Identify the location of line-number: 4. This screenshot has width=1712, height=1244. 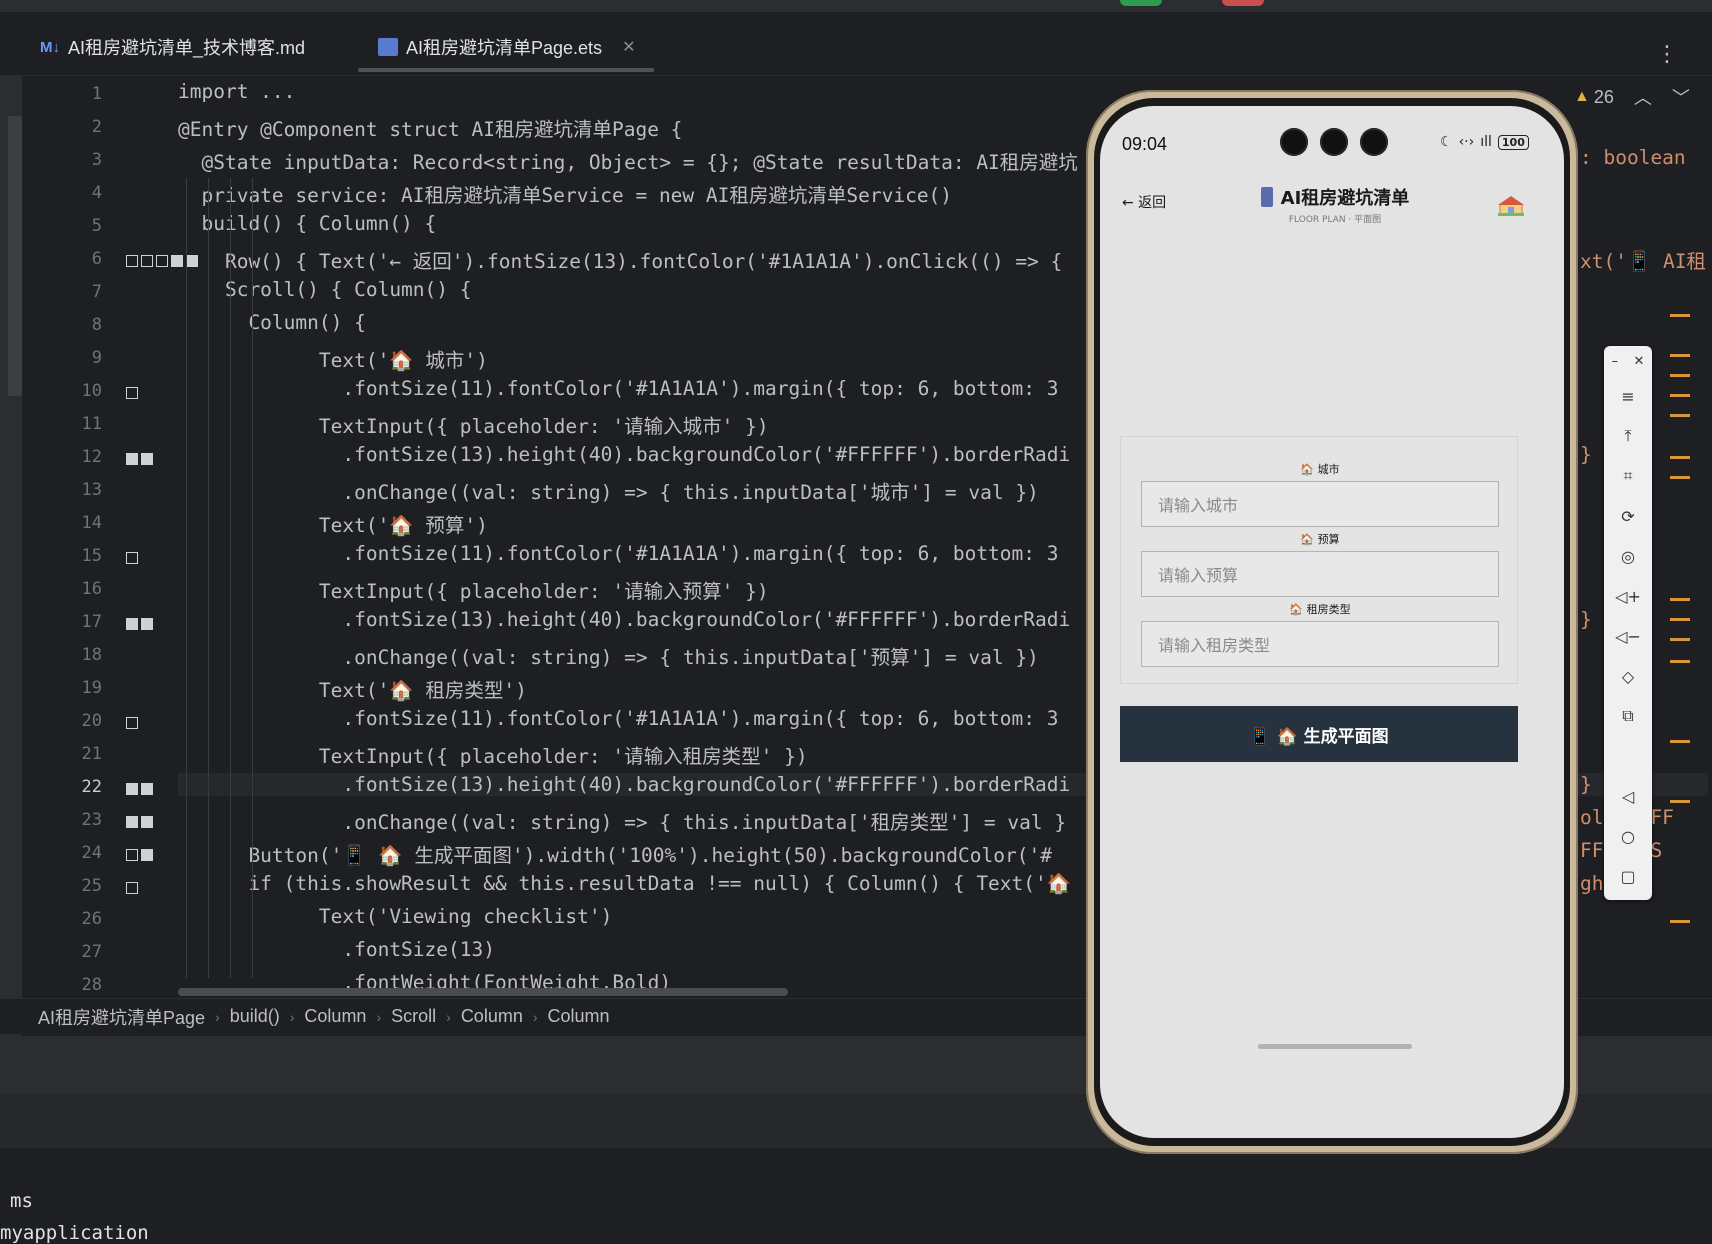
(82, 193).